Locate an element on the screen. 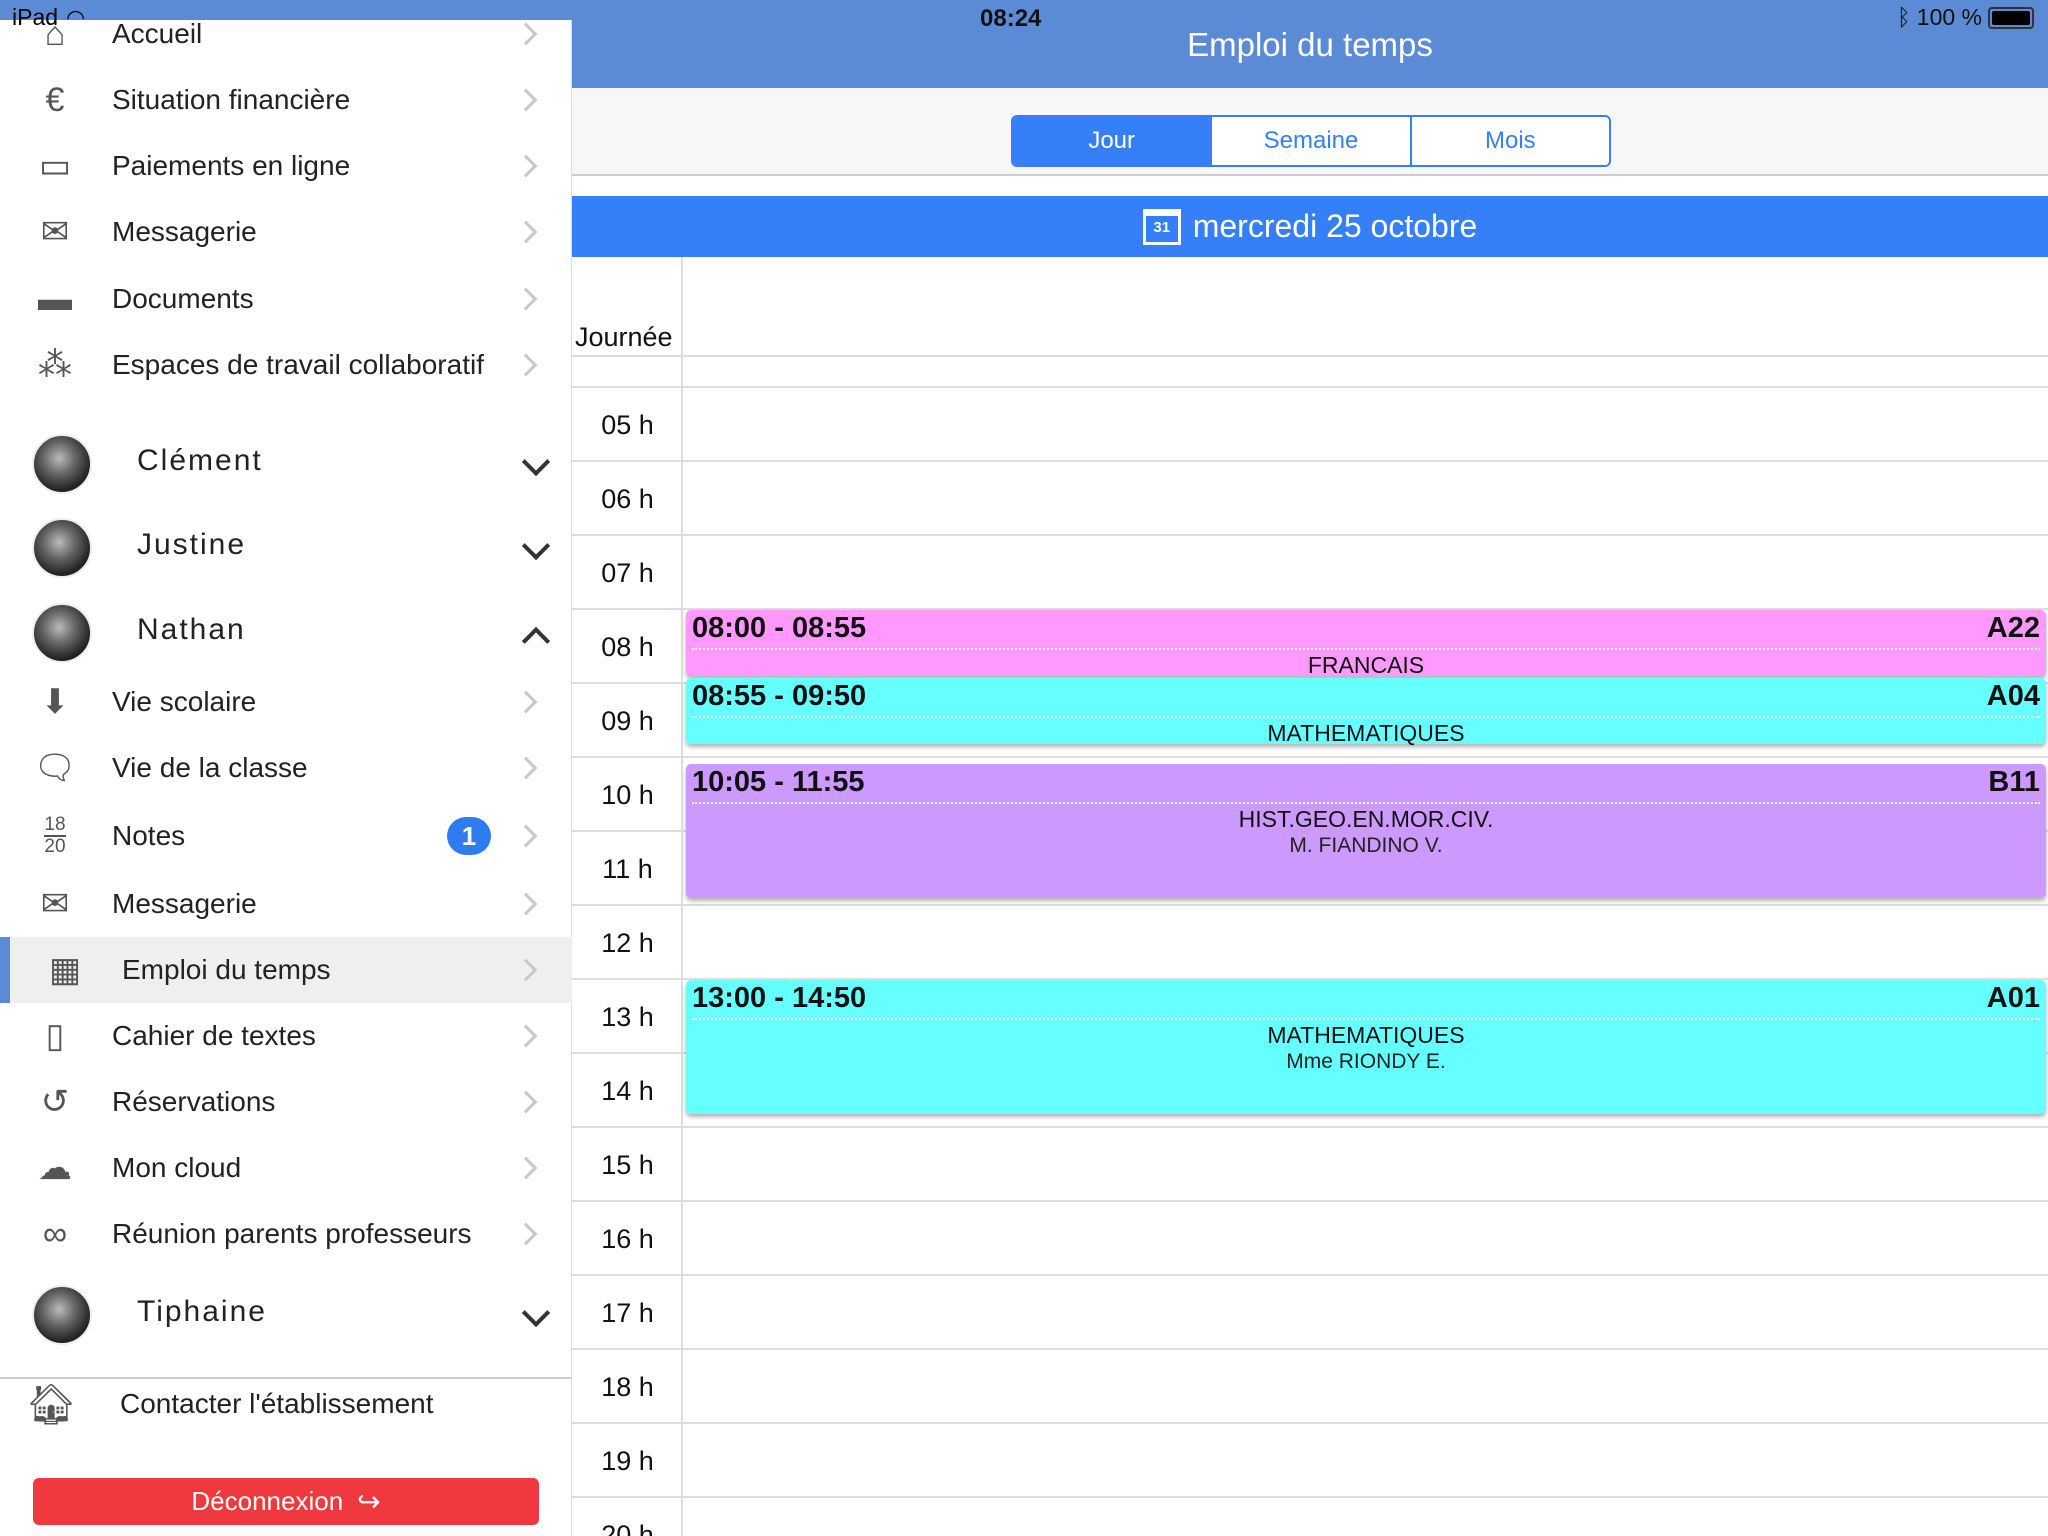 This screenshot has height=1536, width=2048. hour-label: 15 h is located at coordinates (627, 1165).